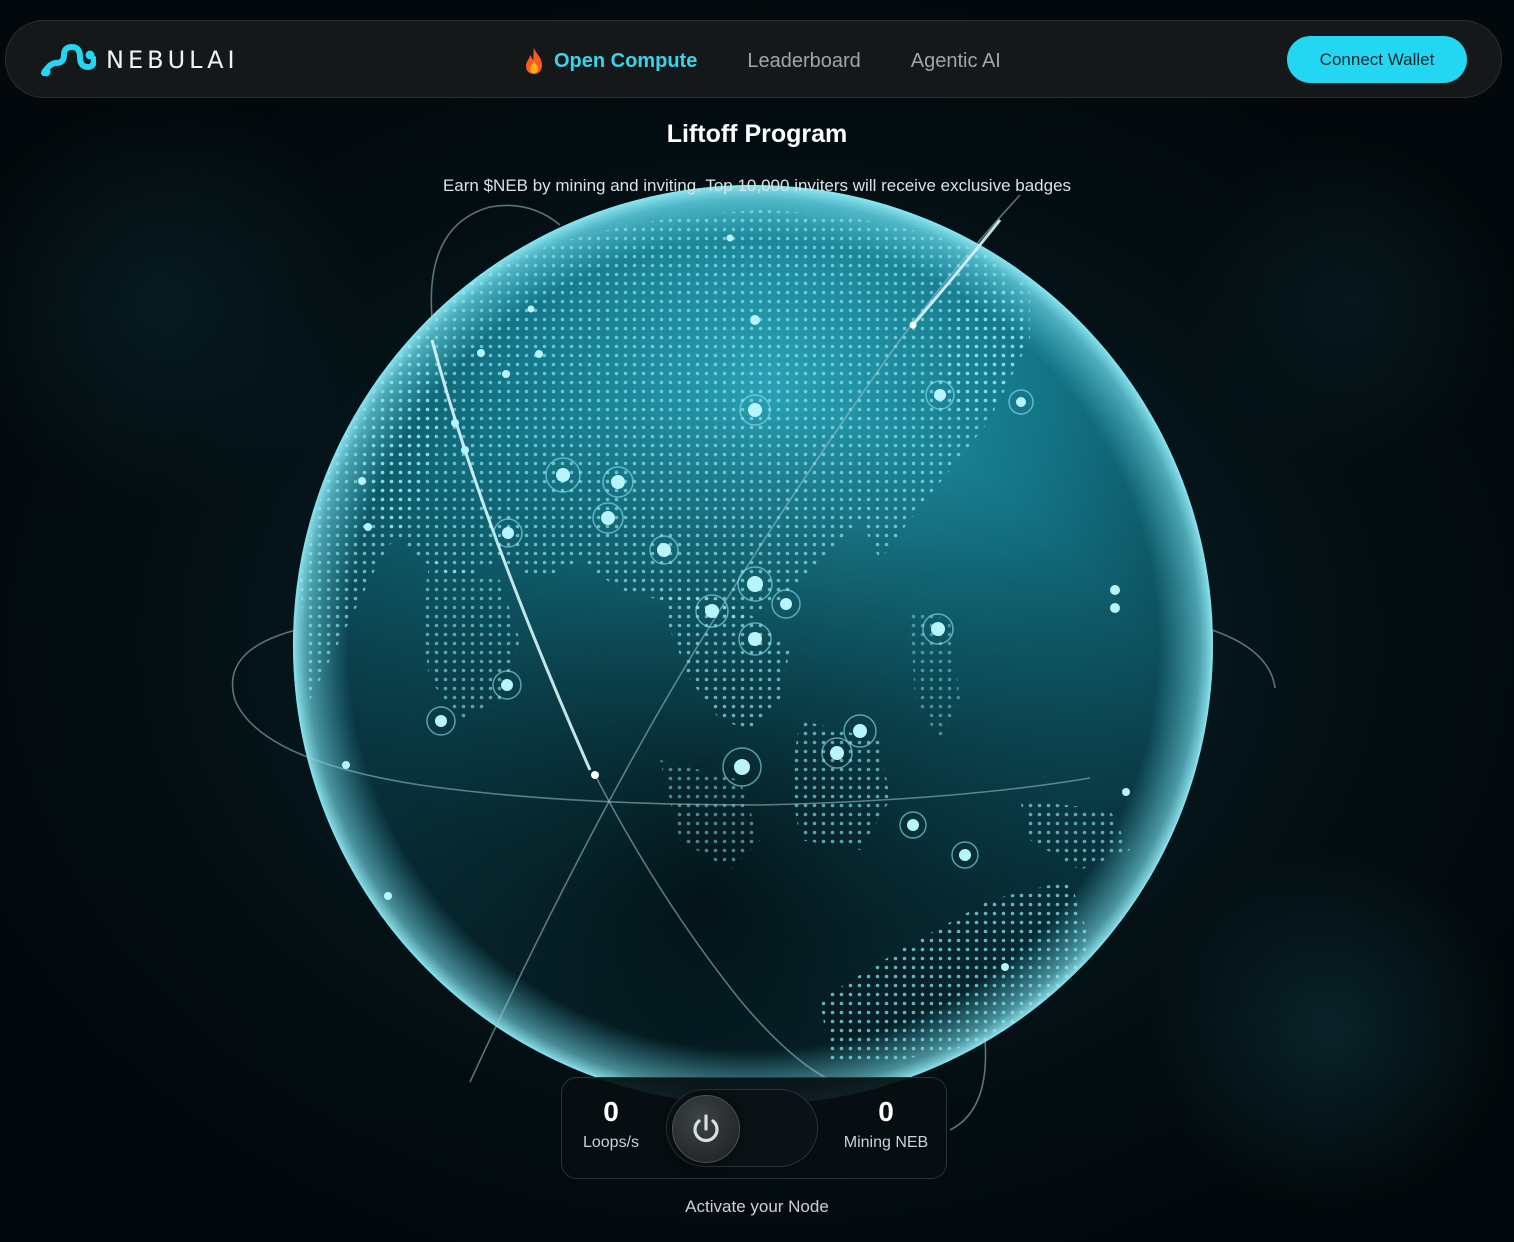 This screenshot has width=1514, height=1242. Describe the element at coordinates (1377, 59) in the screenshot. I see `connect-wallet-button: Connect Wallet` at that location.